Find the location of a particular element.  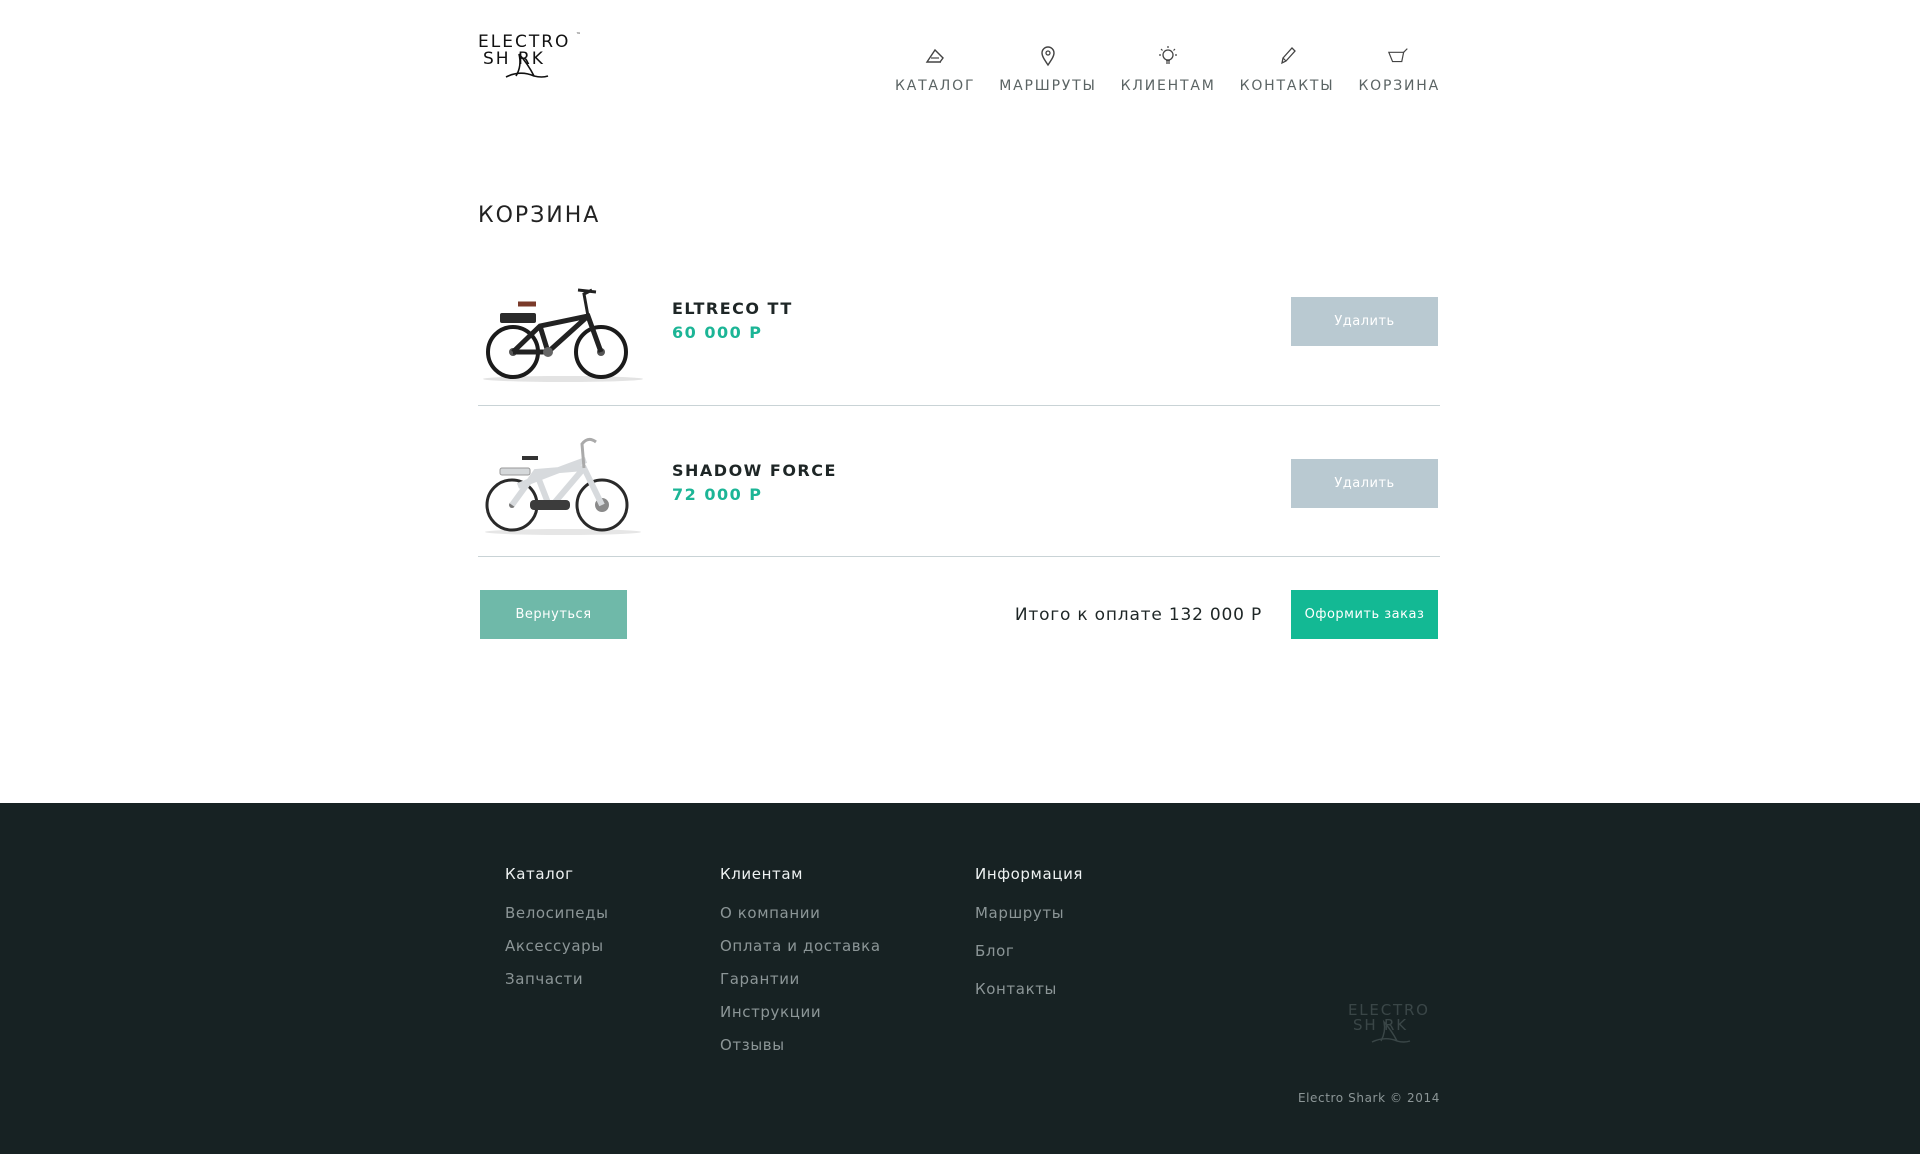

footer-link-accessories: Аксессуары is located at coordinates (557, 946).